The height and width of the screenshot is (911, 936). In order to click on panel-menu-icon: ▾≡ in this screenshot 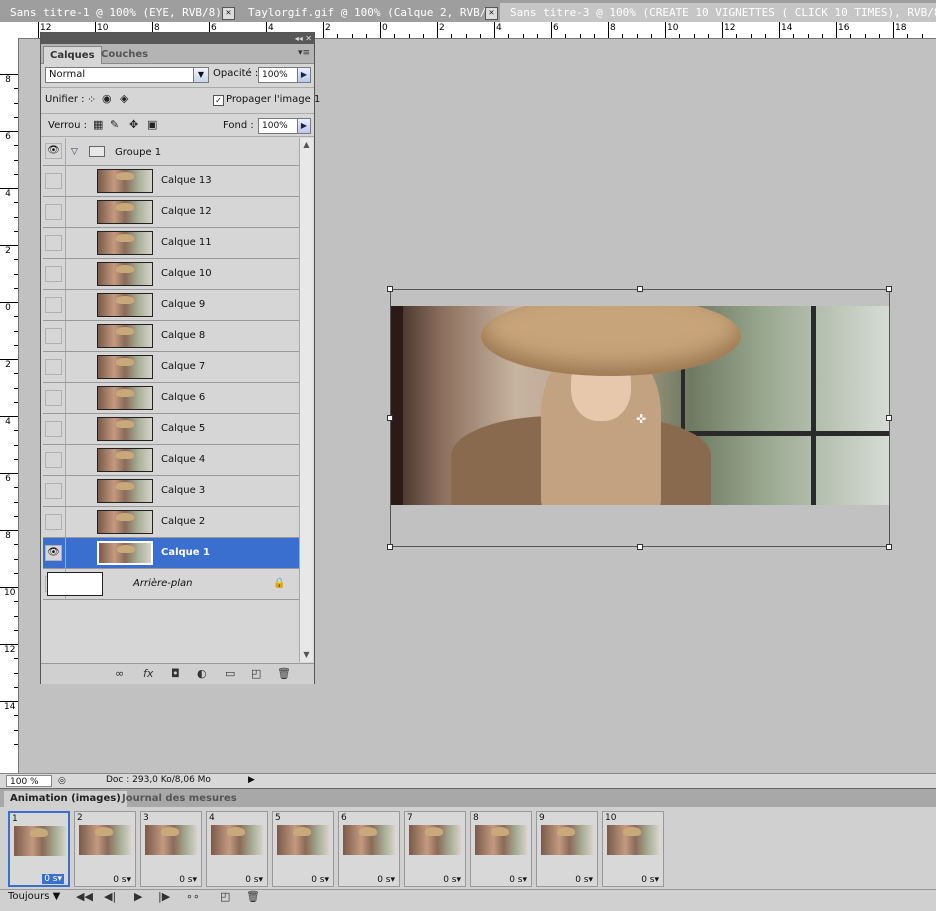, I will do `click(304, 53)`.